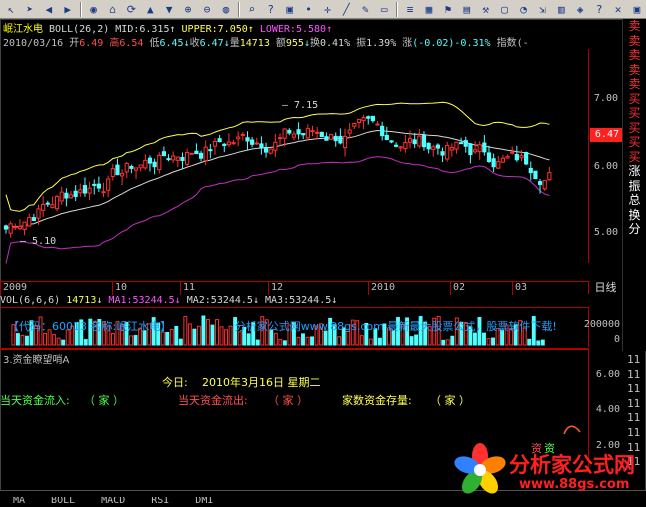 Image resolution: width=646 pixels, height=507 pixels. I want to click on search-icon: ⌕, so click(252, 9).